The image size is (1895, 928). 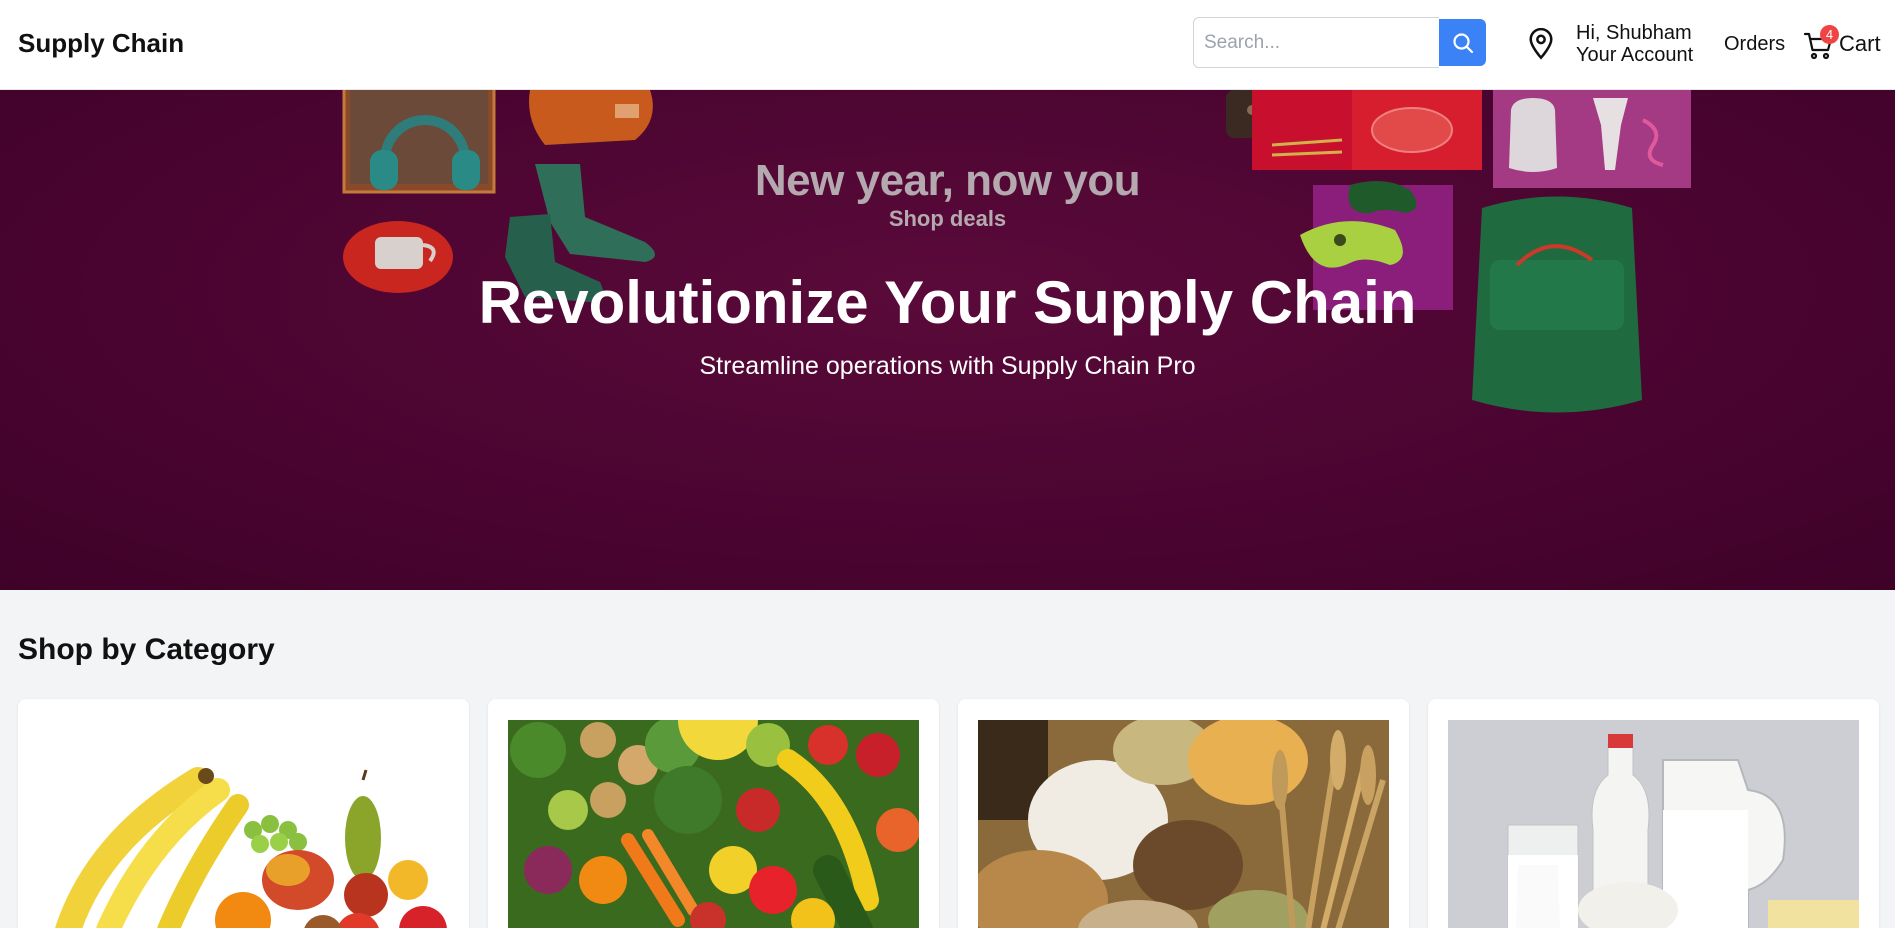 I want to click on brand-logo: Supply Chain, so click(x=101, y=43).